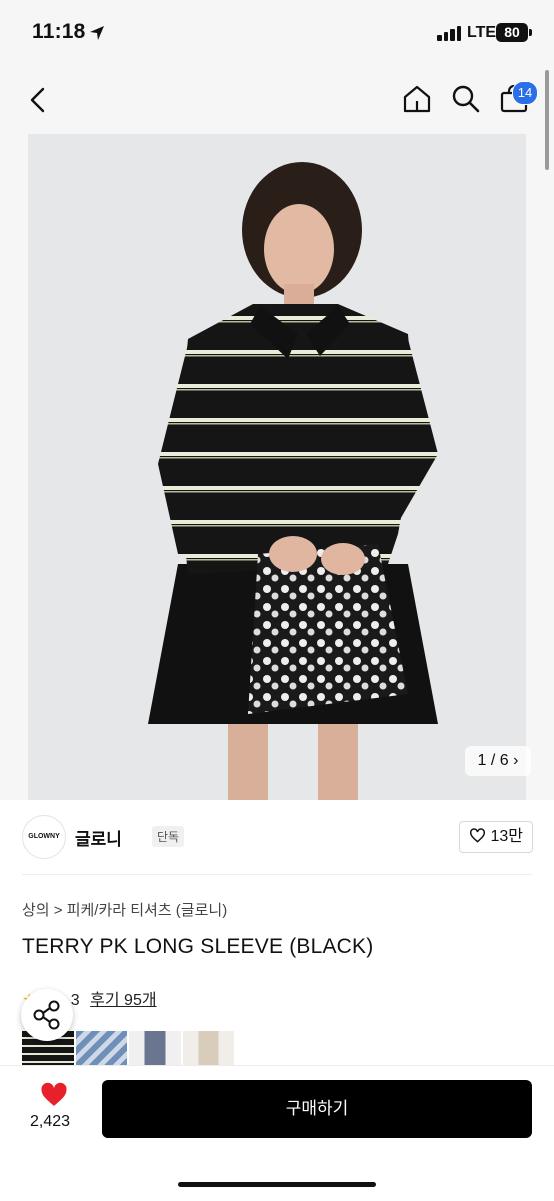  What do you see at coordinates (277, 838) in the screenshot?
I see `brand-row: GLOWNY 글로니 단독 13만` at bounding box center [277, 838].